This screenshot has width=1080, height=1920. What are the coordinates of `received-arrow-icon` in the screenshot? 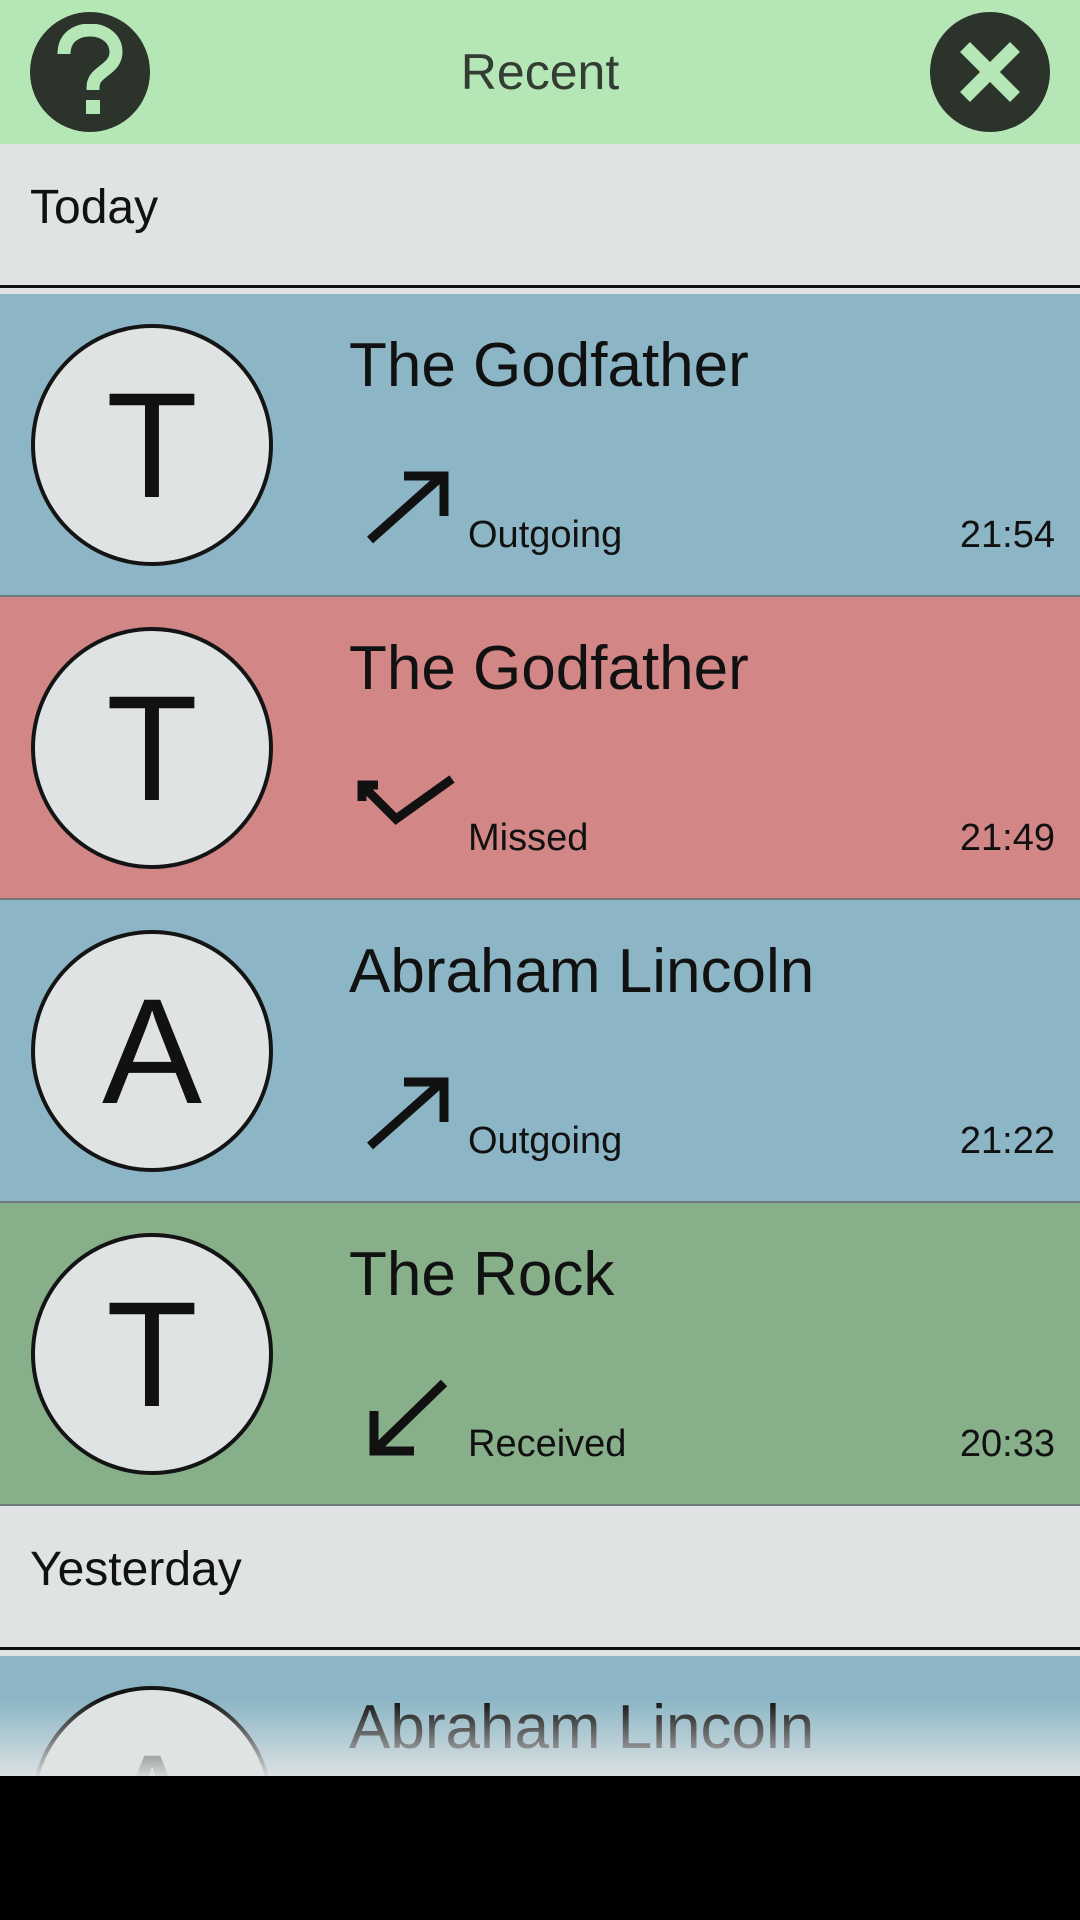 It's located at (408, 1417).